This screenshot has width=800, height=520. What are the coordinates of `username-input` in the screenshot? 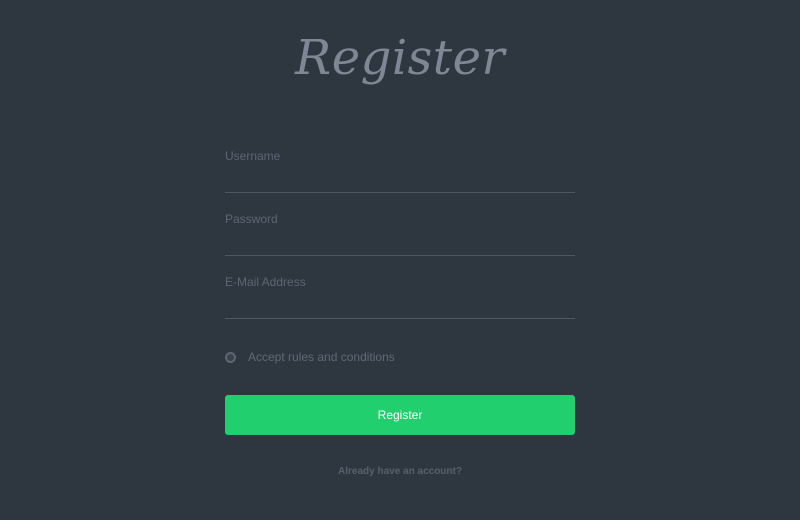 It's located at (400, 168).